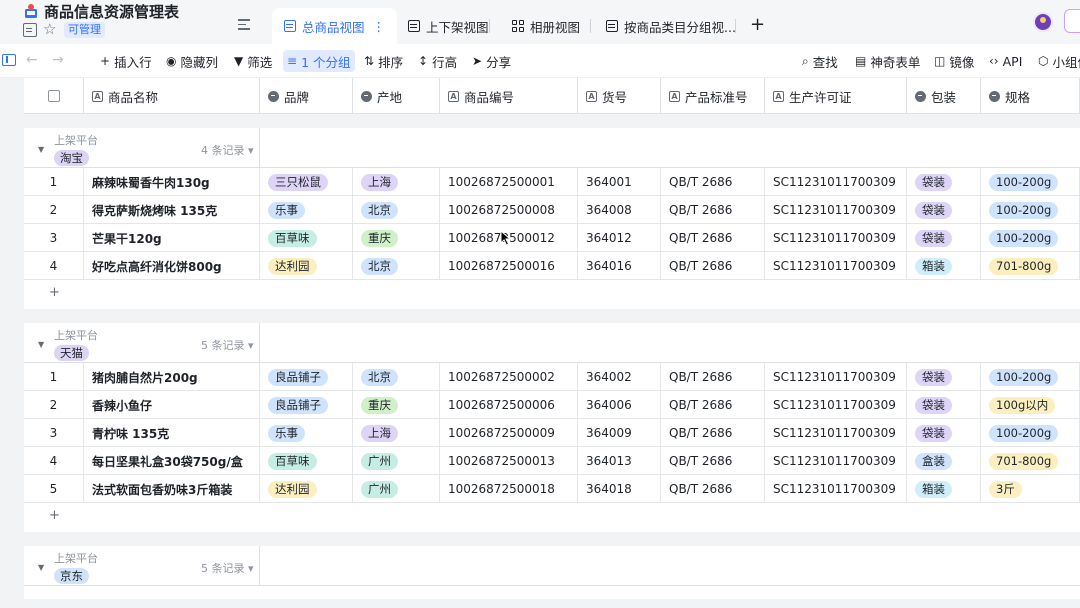 The image size is (1080, 608). Describe the element at coordinates (509, 182) in the screenshot. I see `cell-code: 10026872500001` at that location.